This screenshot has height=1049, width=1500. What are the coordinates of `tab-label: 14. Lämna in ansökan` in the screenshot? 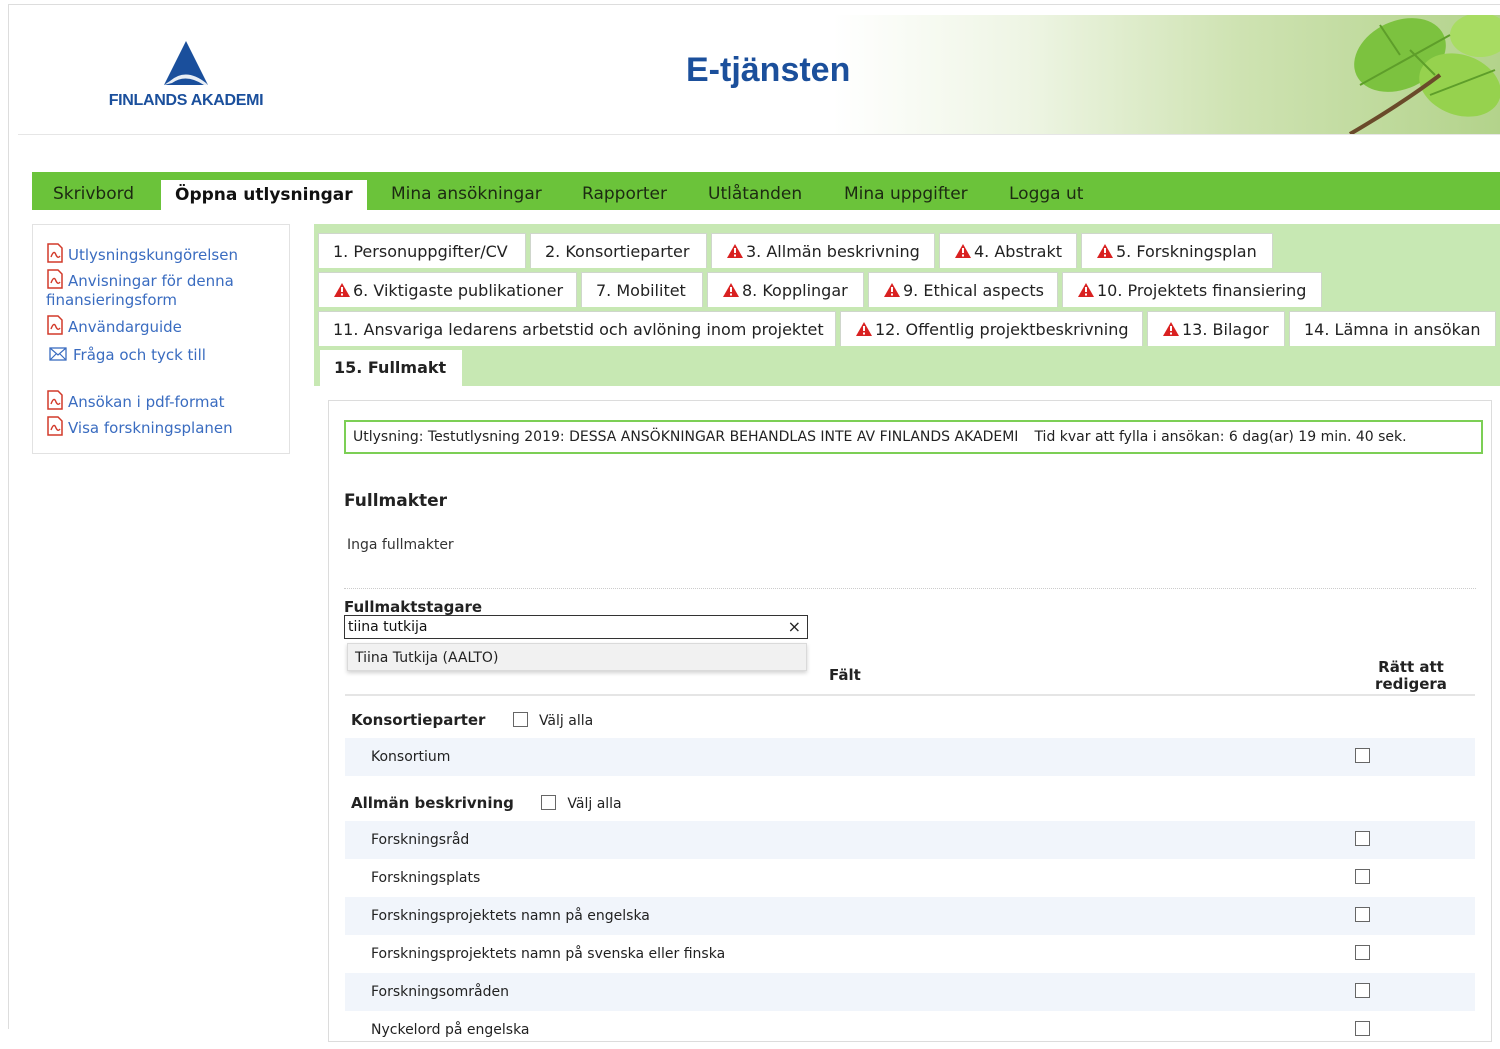 It's located at (1392, 329).